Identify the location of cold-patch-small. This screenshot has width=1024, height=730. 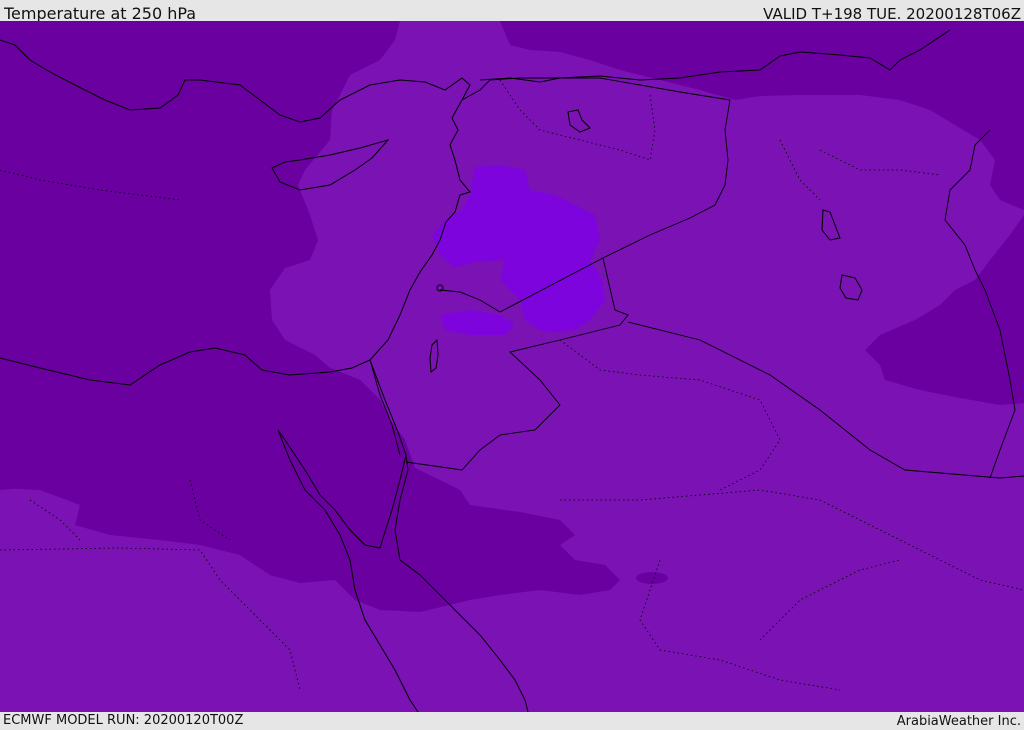
(652, 578).